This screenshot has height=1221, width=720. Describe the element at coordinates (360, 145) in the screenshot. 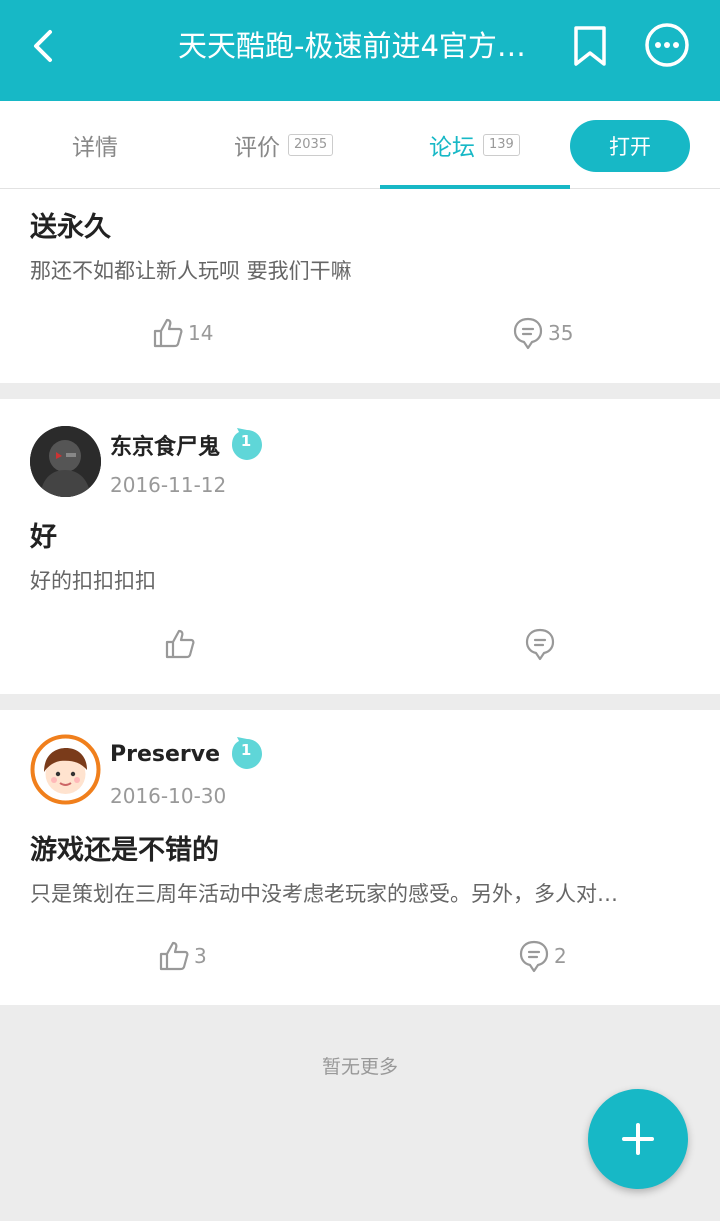

I see `tab-bar: 详情 评价 2035 论坛 139 打开` at that location.